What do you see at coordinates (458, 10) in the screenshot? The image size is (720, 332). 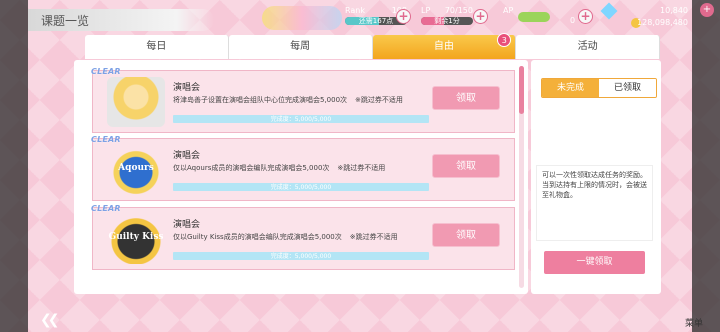 I see `lp-value: 70/150` at bounding box center [458, 10].